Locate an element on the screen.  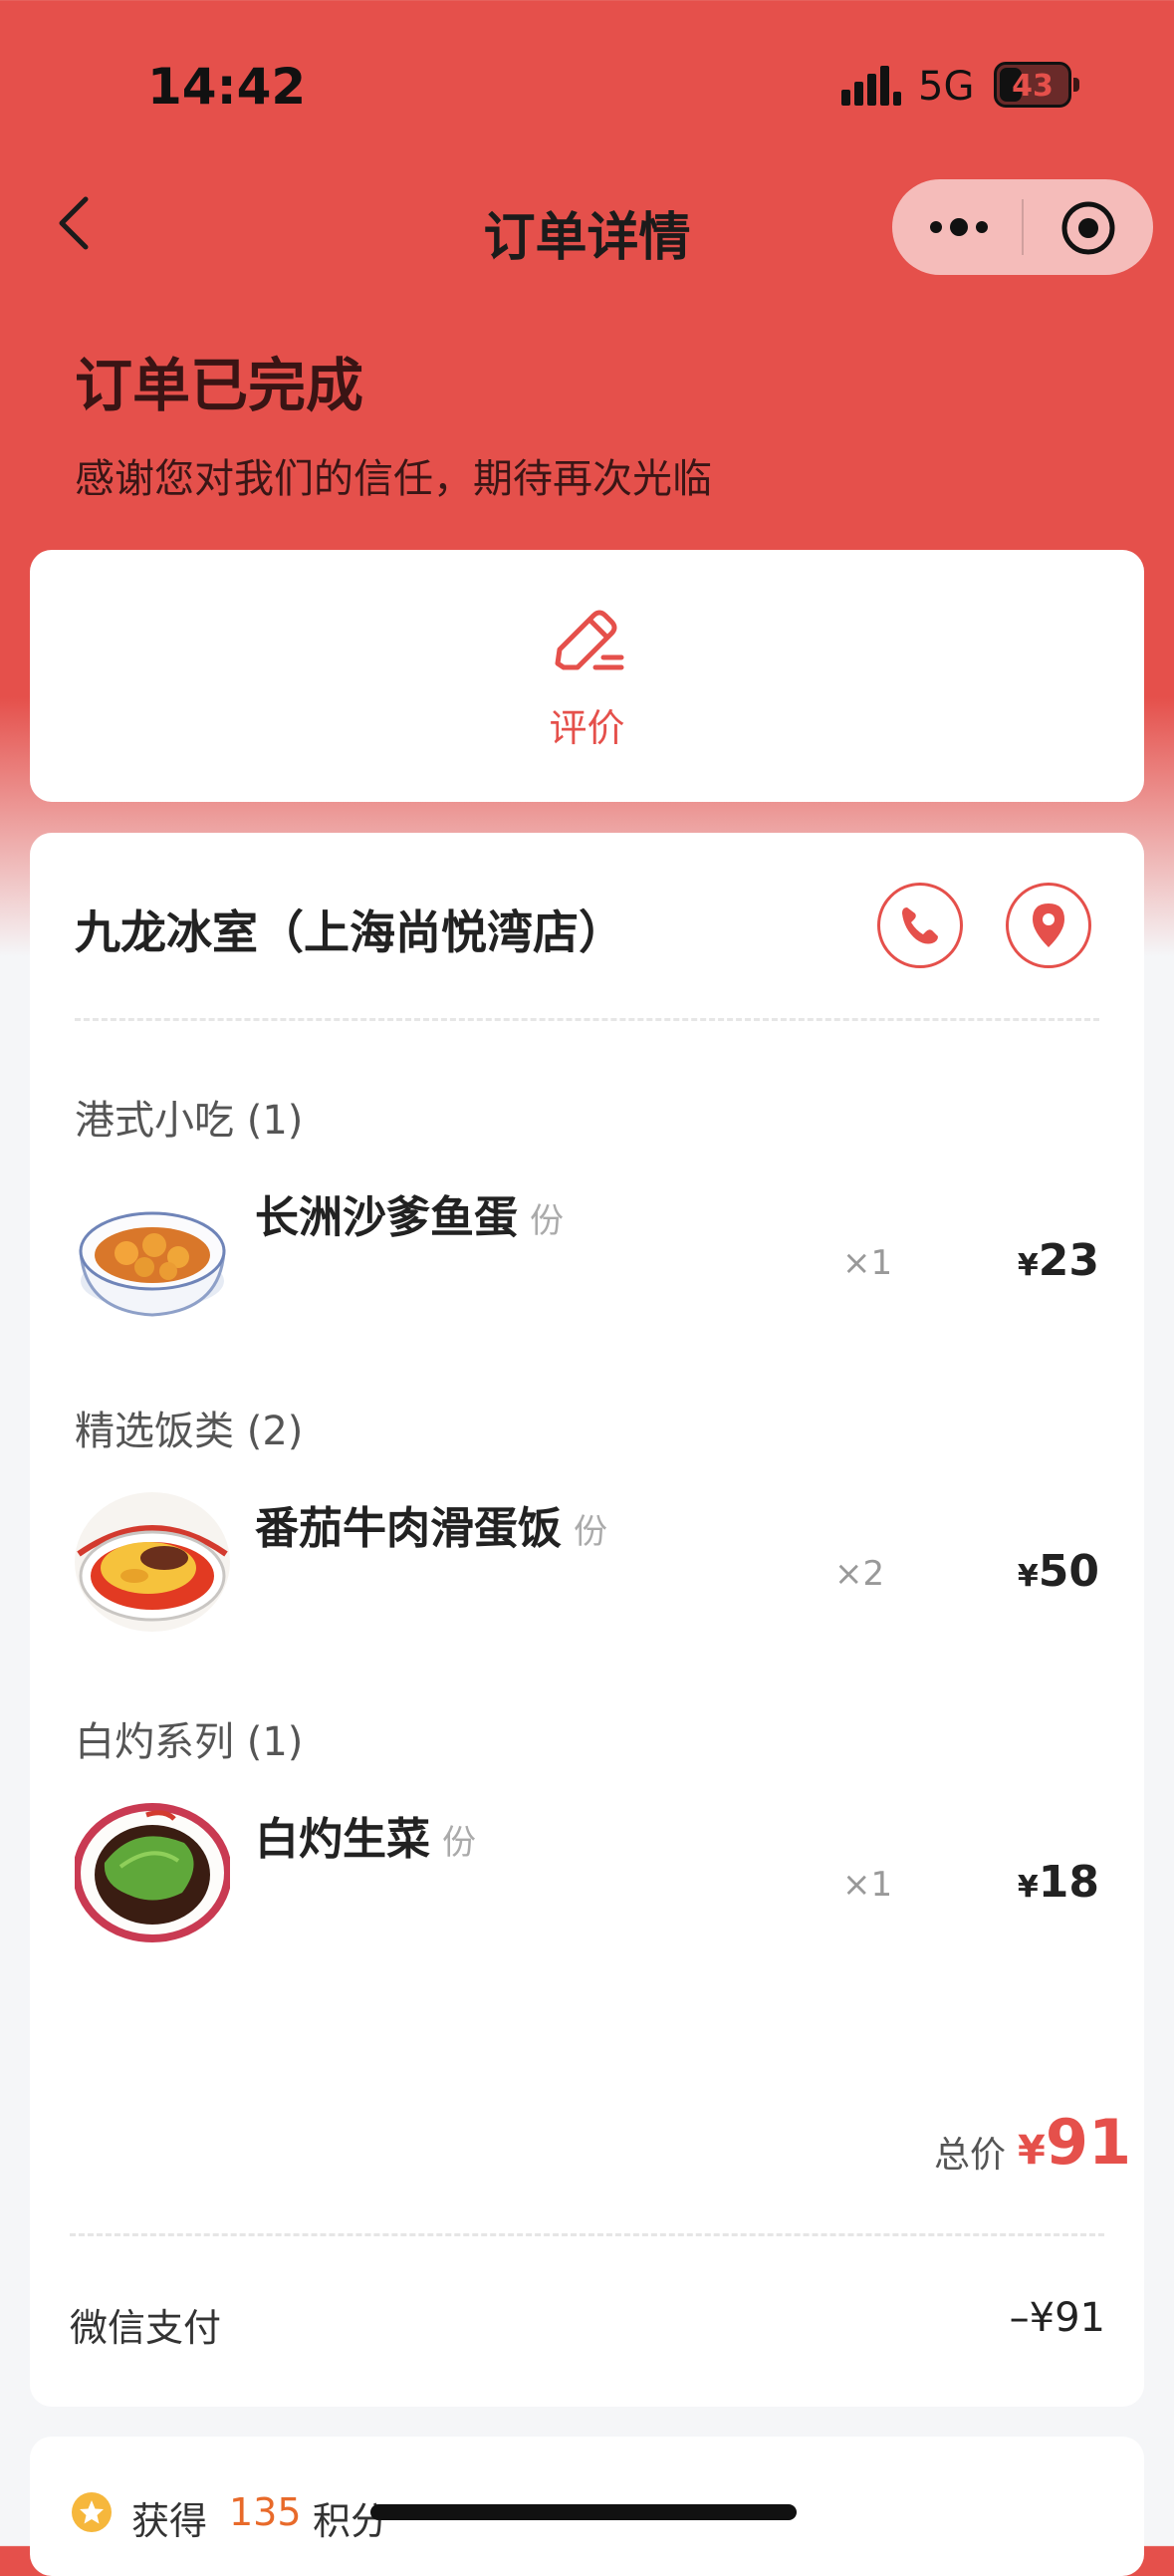
capsule-divider is located at coordinates (1023, 227).